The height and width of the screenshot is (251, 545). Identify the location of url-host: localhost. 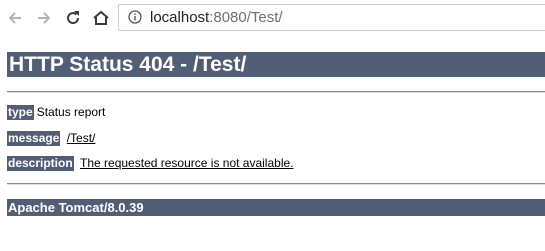
(180, 17).